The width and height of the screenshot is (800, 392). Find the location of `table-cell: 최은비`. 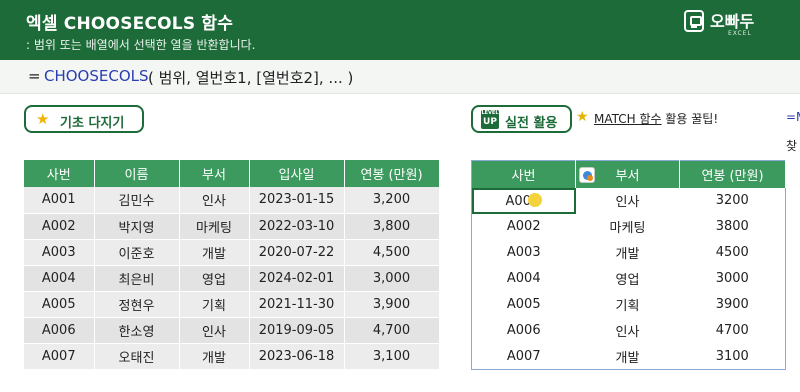

table-cell: 최은비 is located at coordinates (137, 278).